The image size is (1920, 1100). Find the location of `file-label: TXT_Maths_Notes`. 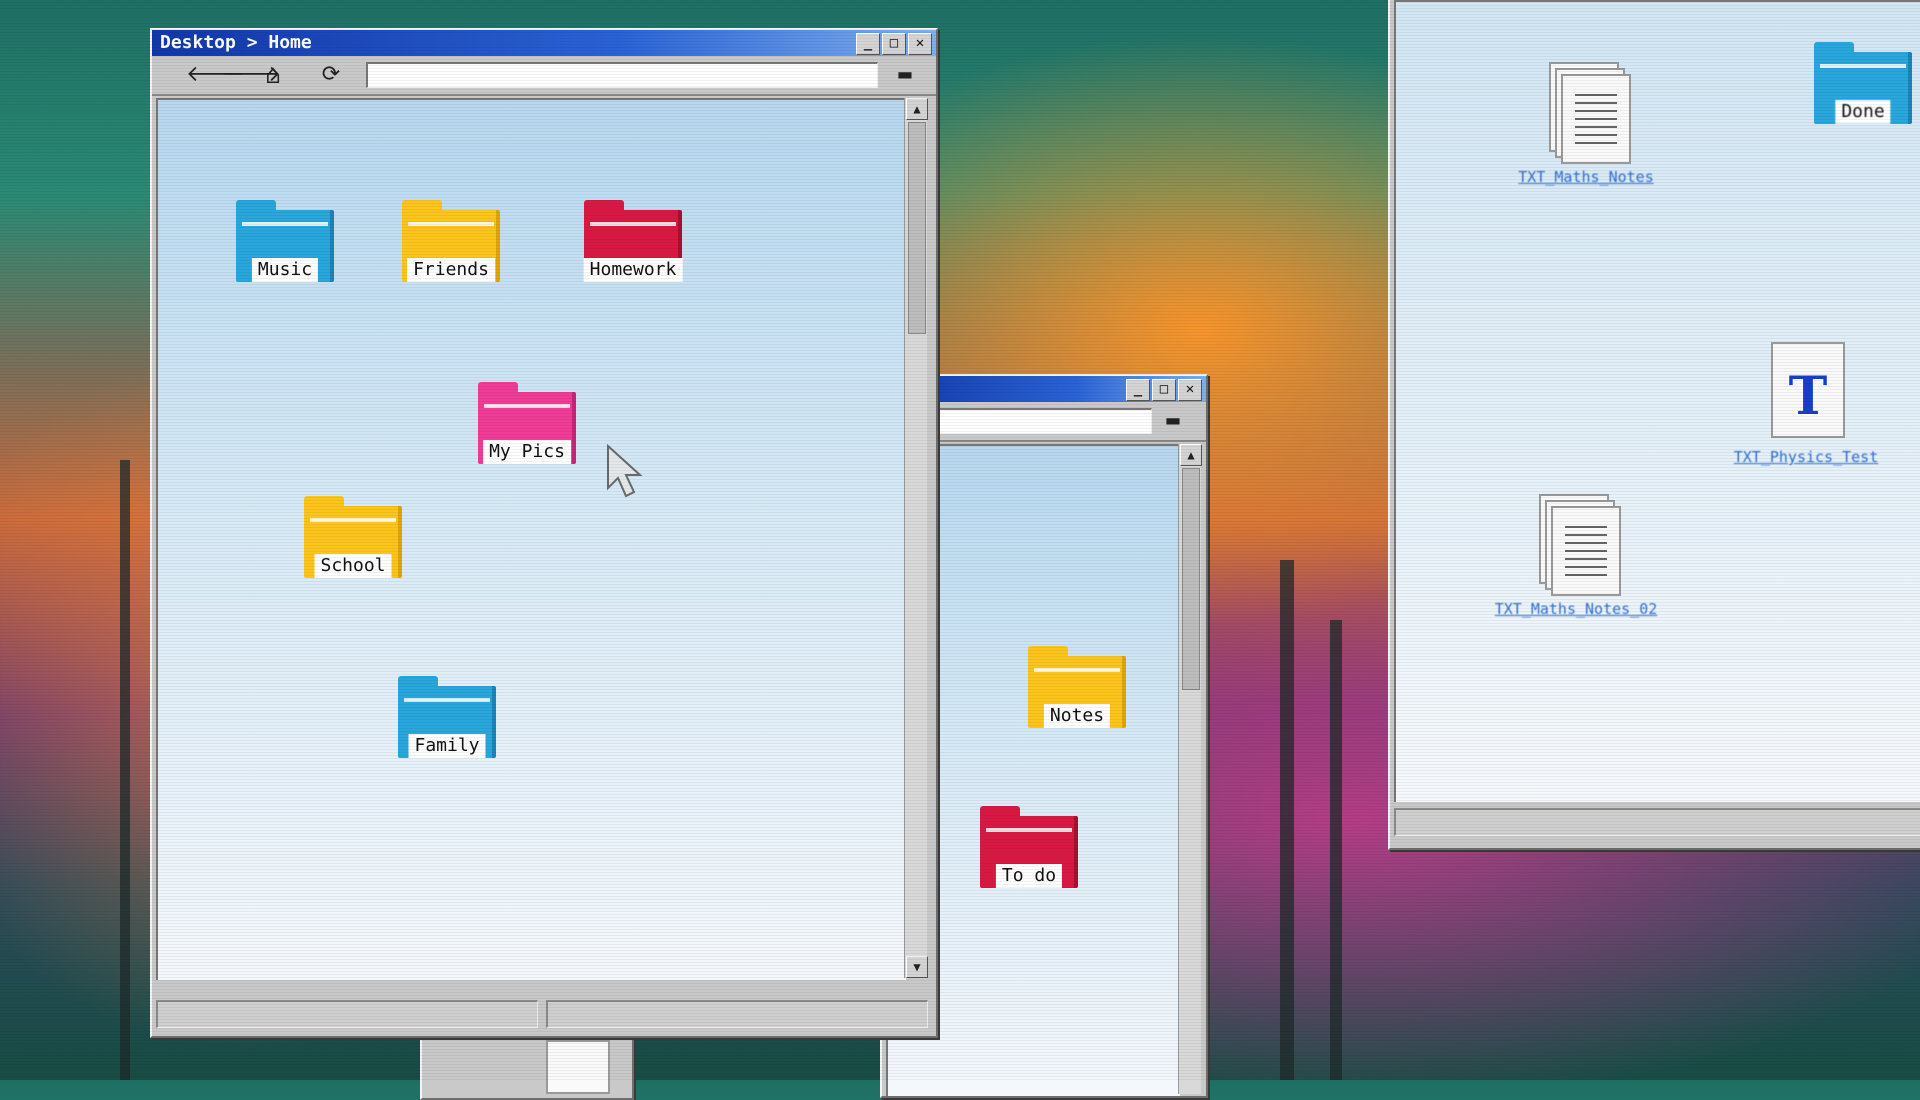

file-label: TXT_Maths_Notes is located at coordinates (1586, 177).